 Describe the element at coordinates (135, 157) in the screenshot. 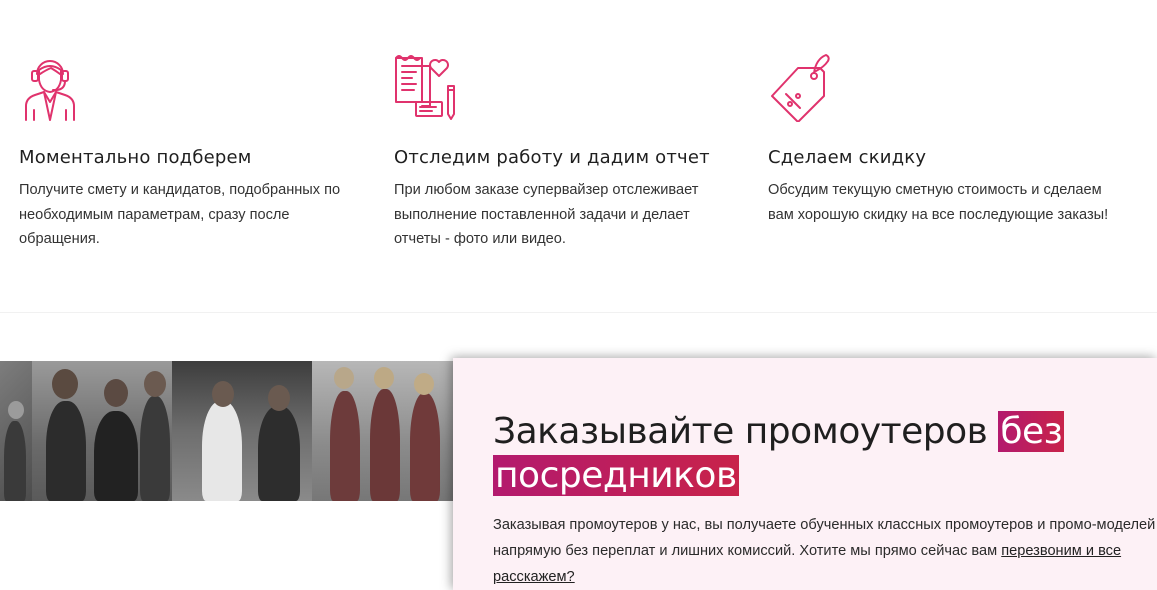

I see `feature-title: Моментально подберем` at that location.